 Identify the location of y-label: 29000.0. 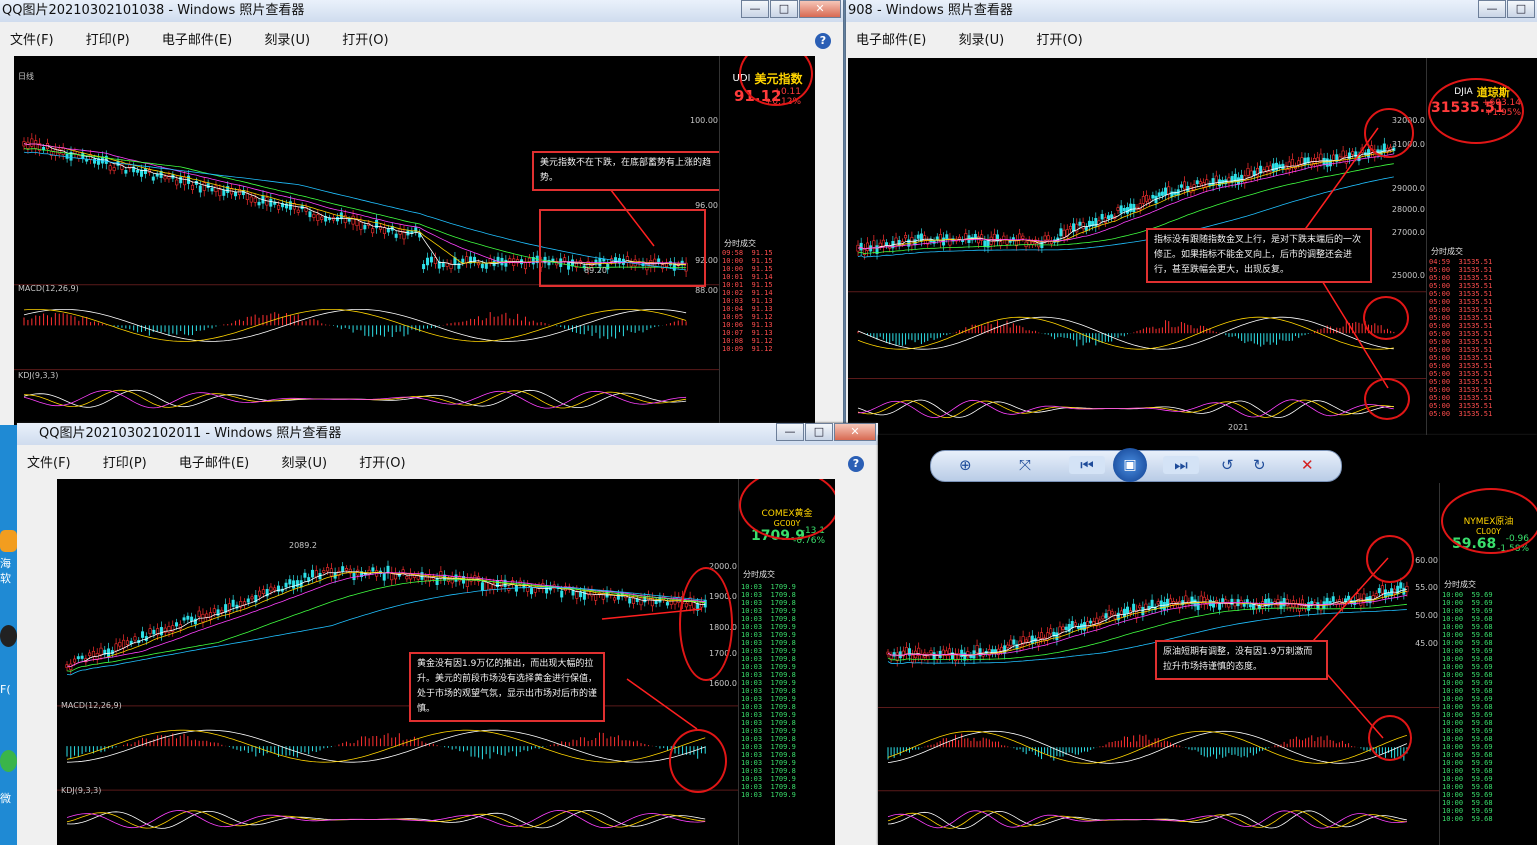
(1408, 188).